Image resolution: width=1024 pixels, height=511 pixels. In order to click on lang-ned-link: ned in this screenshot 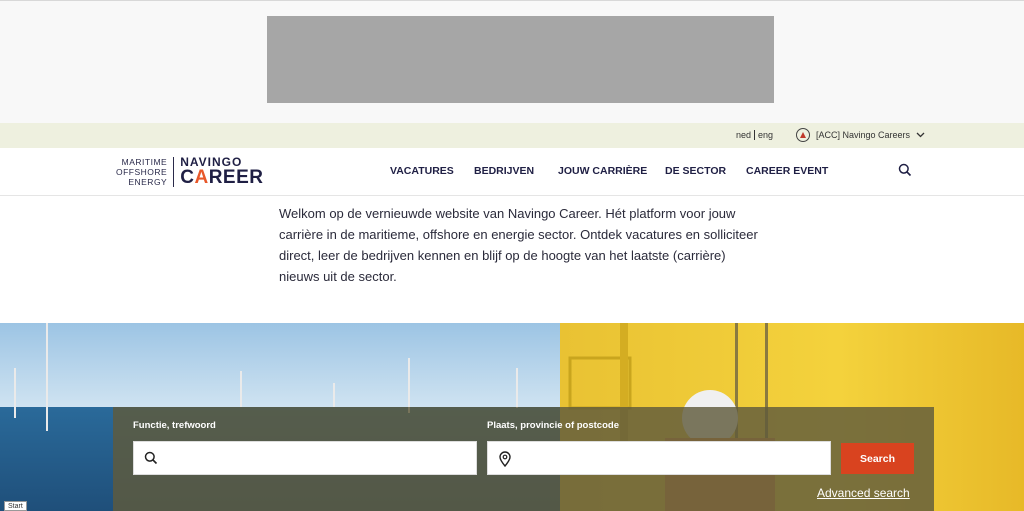, I will do `click(743, 135)`.